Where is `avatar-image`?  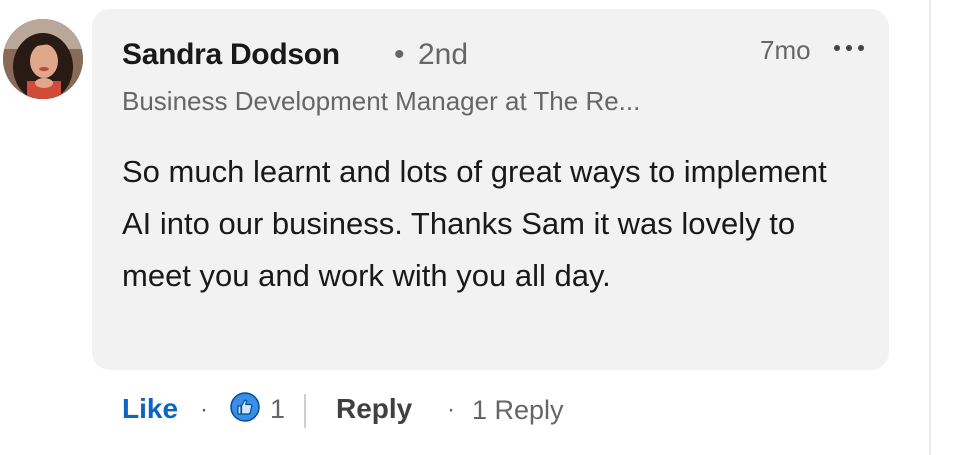
avatar-image is located at coordinates (43, 59).